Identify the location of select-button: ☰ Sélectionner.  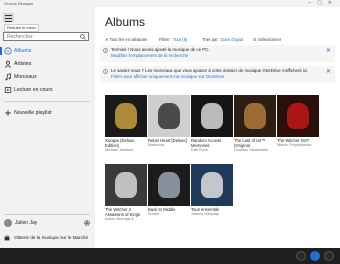
(267, 40).